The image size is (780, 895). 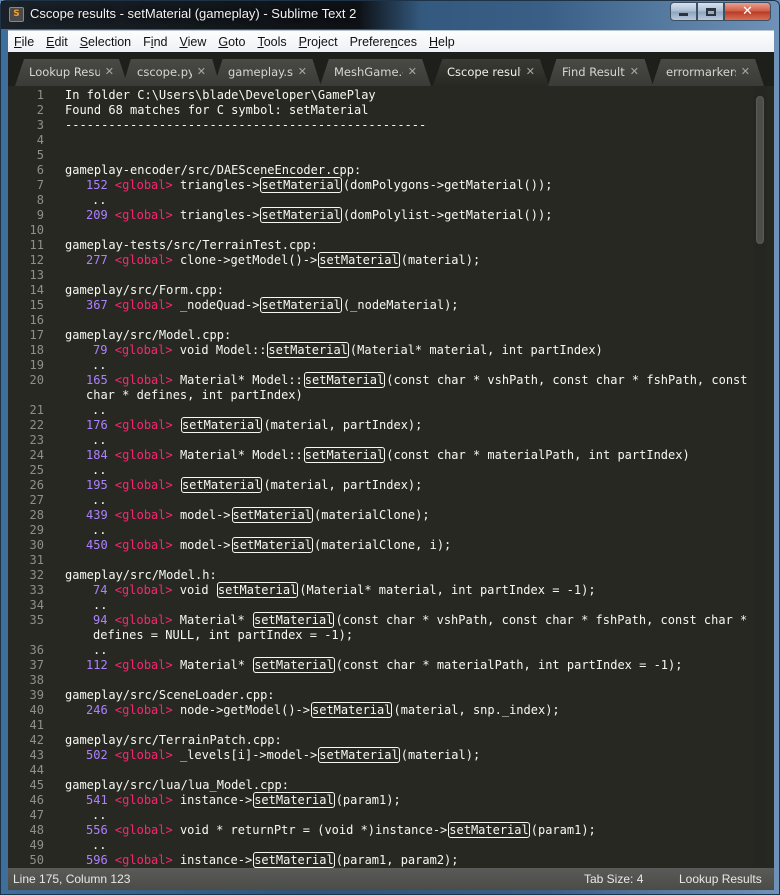 What do you see at coordinates (442, 42) in the screenshot?
I see `menu-help: Help` at bounding box center [442, 42].